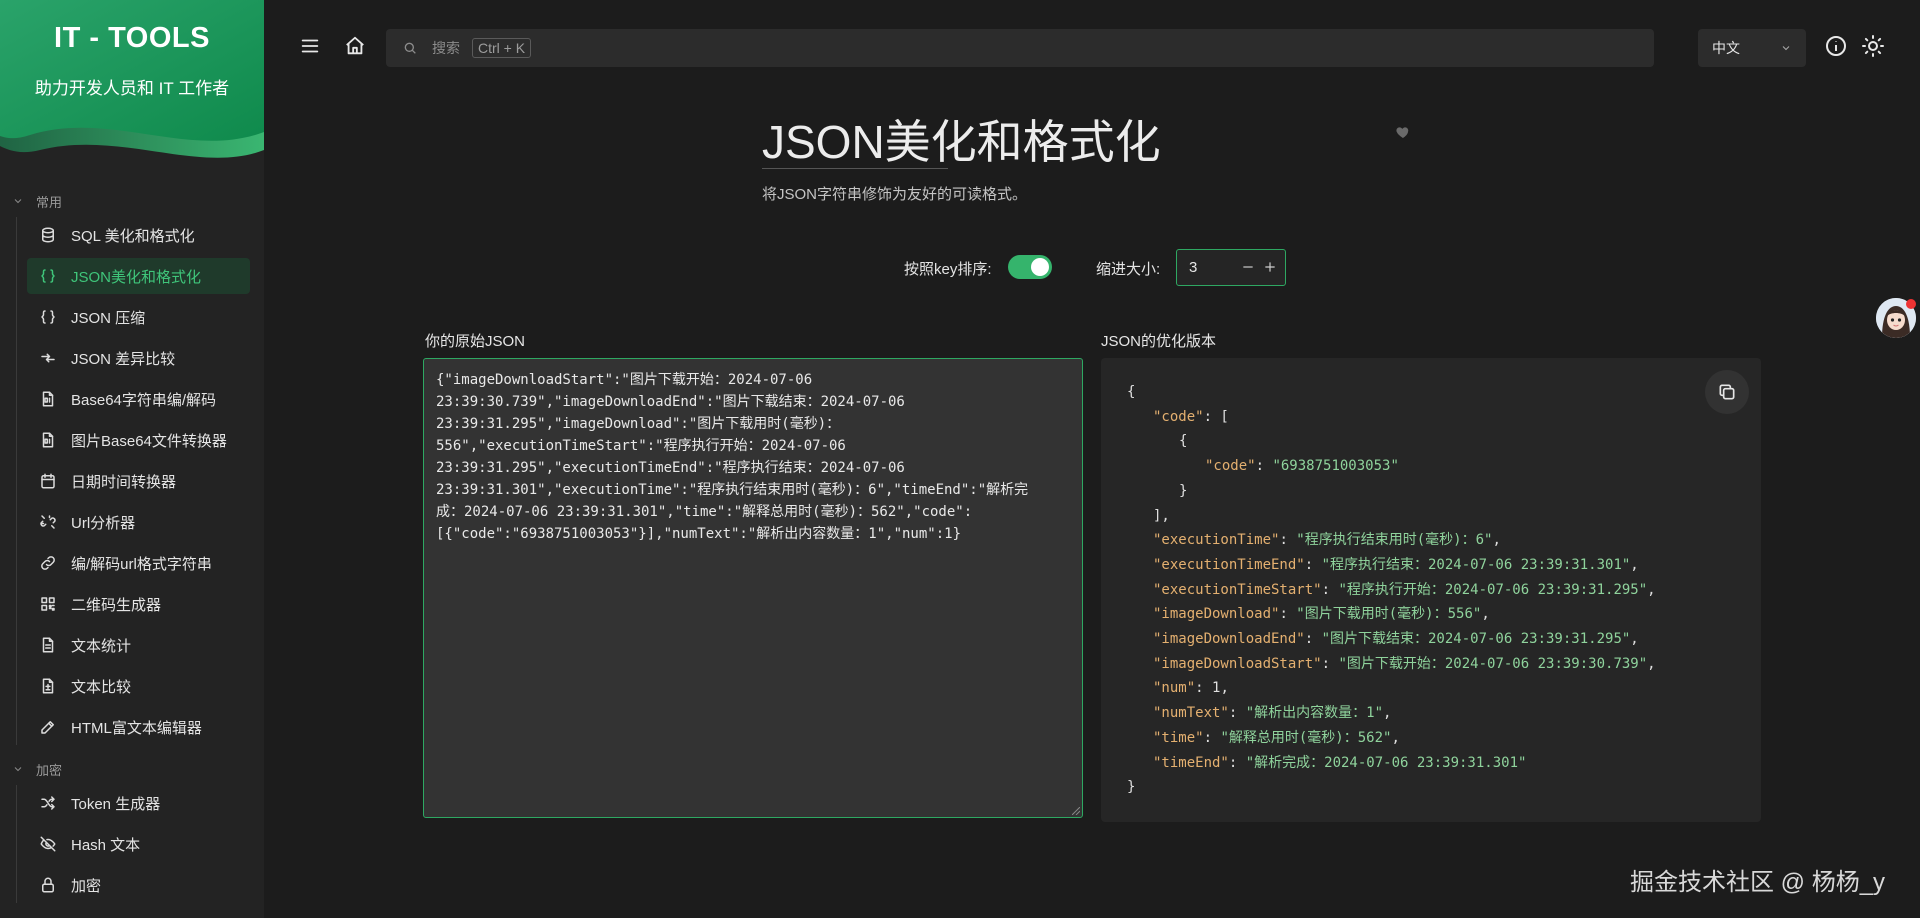 This screenshot has height=918, width=1920. Describe the element at coordinates (1403, 132) in the screenshot. I see `favorite-heart-icon` at that location.